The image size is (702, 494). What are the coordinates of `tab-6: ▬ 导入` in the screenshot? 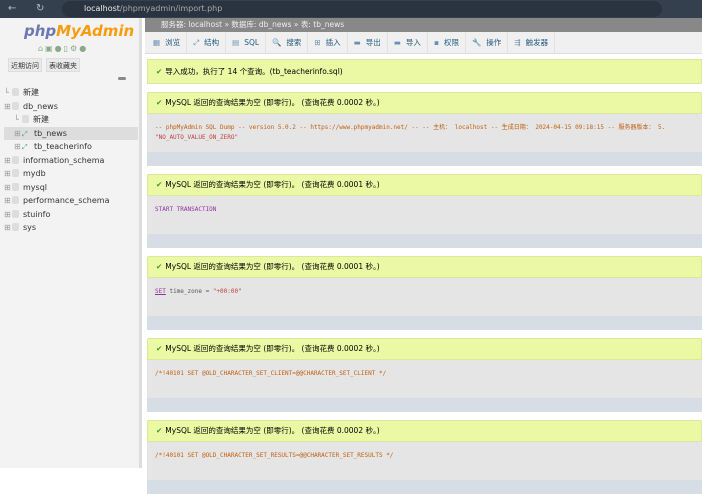 It's located at (408, 43).